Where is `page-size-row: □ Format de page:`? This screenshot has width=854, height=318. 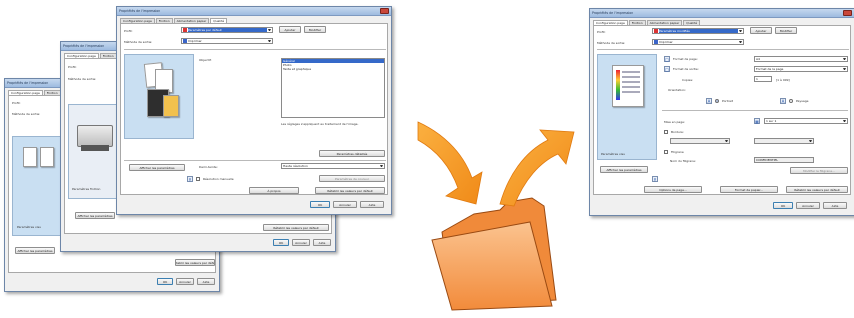 page-size-row: □ Format de page: is located at coordinates (681, 59).